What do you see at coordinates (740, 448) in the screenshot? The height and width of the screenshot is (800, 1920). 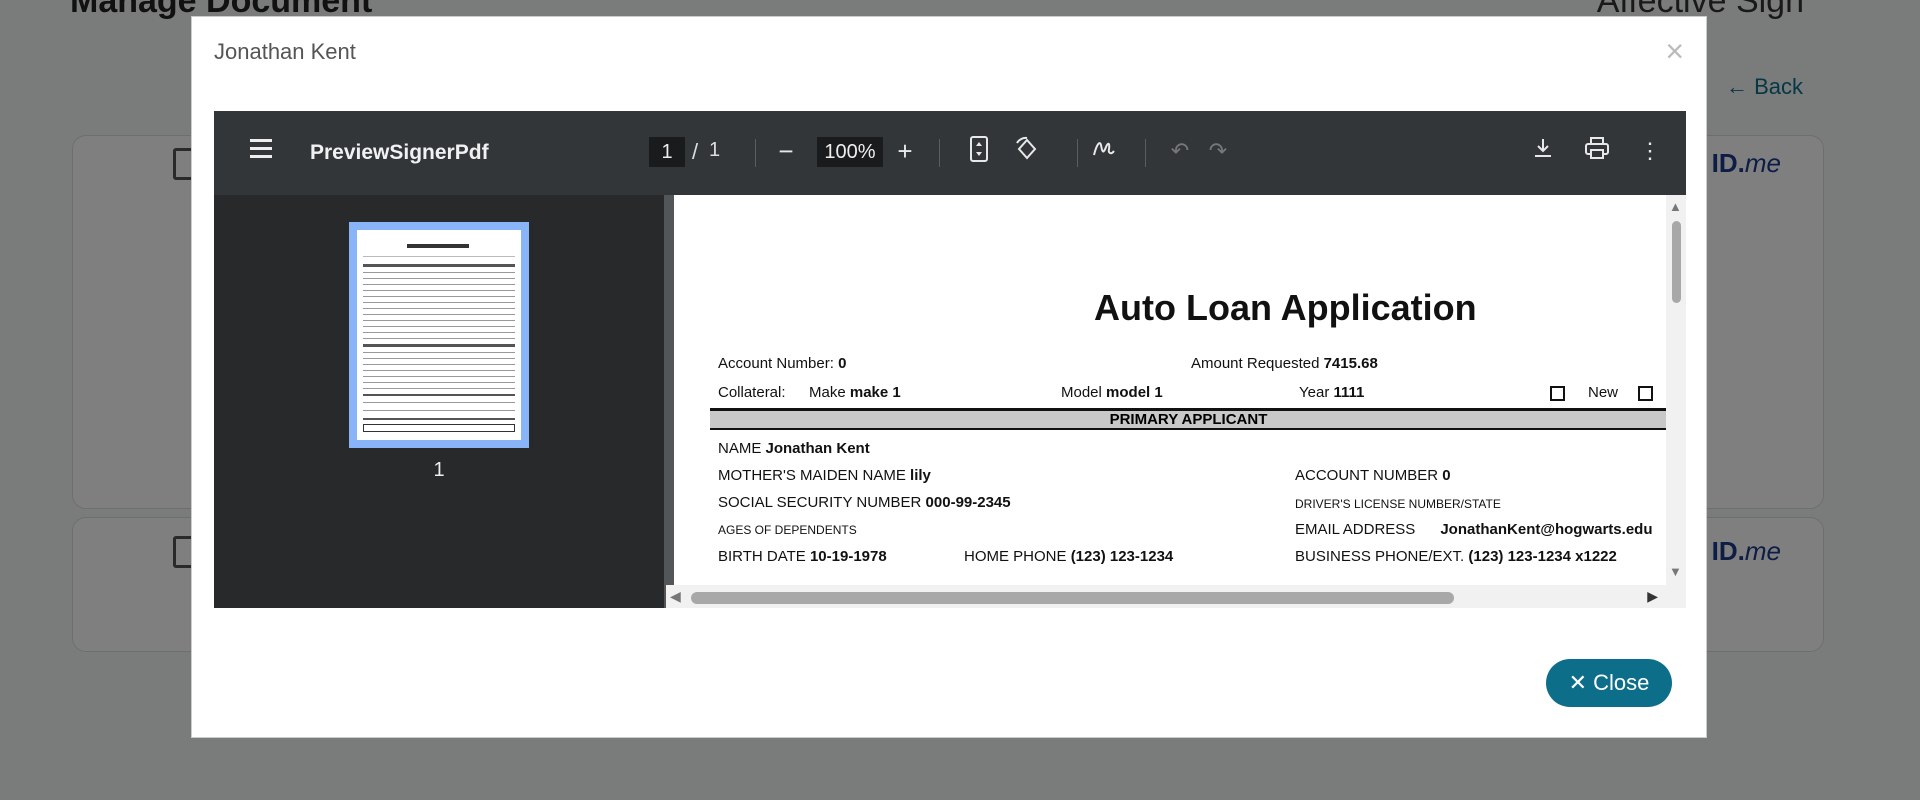 I see `field-label: NAME` at bounding box center [740, 448].